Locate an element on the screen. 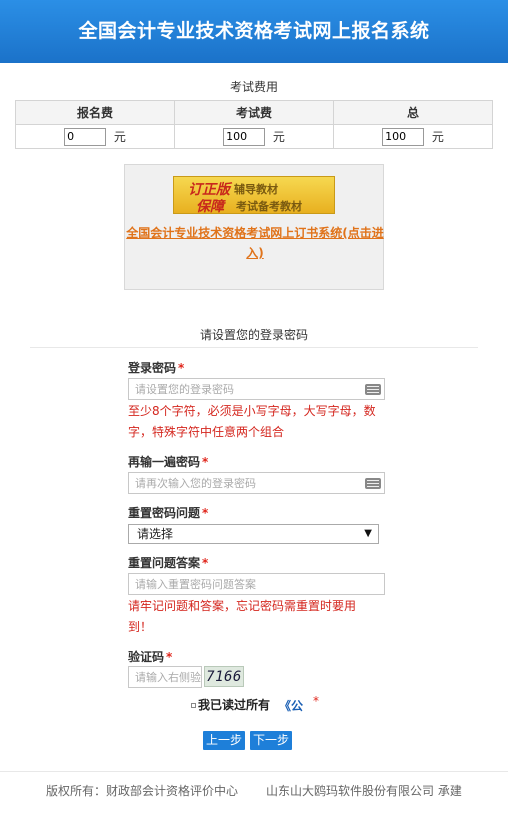  chevron-down-icon: ▼ is located at coordinates (368, 533).